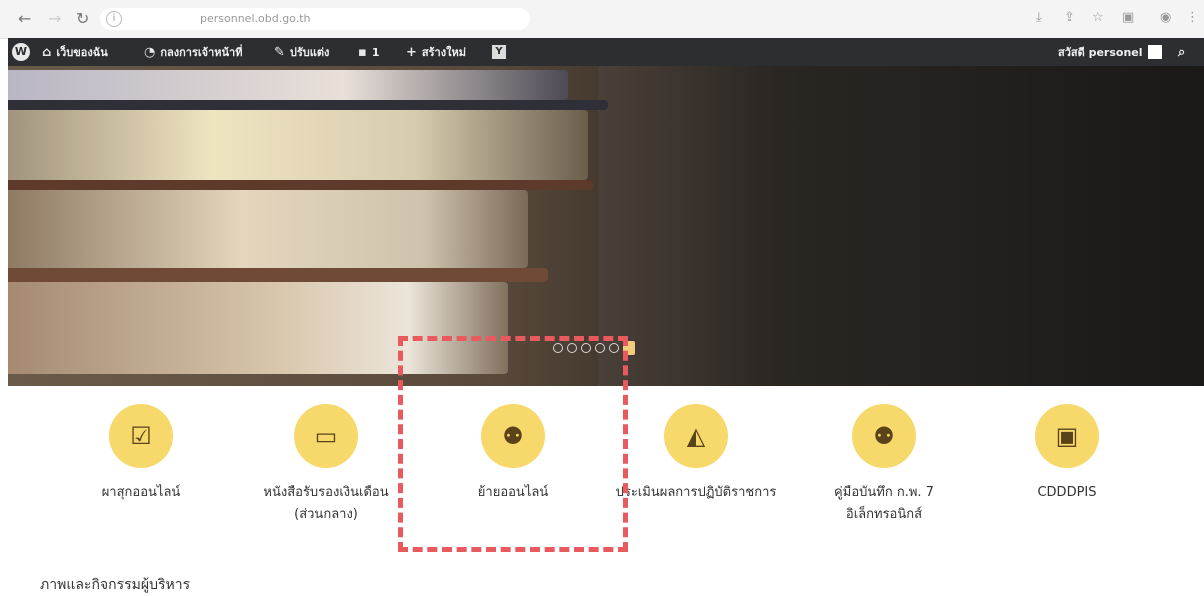 This screenshot has width=1204, height=596. What do you see at coordinates (115, 585) in the screenshot?
I see `section-title: ภาพและกิจกรรมผู้บริหาร` at bounding box center [115, 585].